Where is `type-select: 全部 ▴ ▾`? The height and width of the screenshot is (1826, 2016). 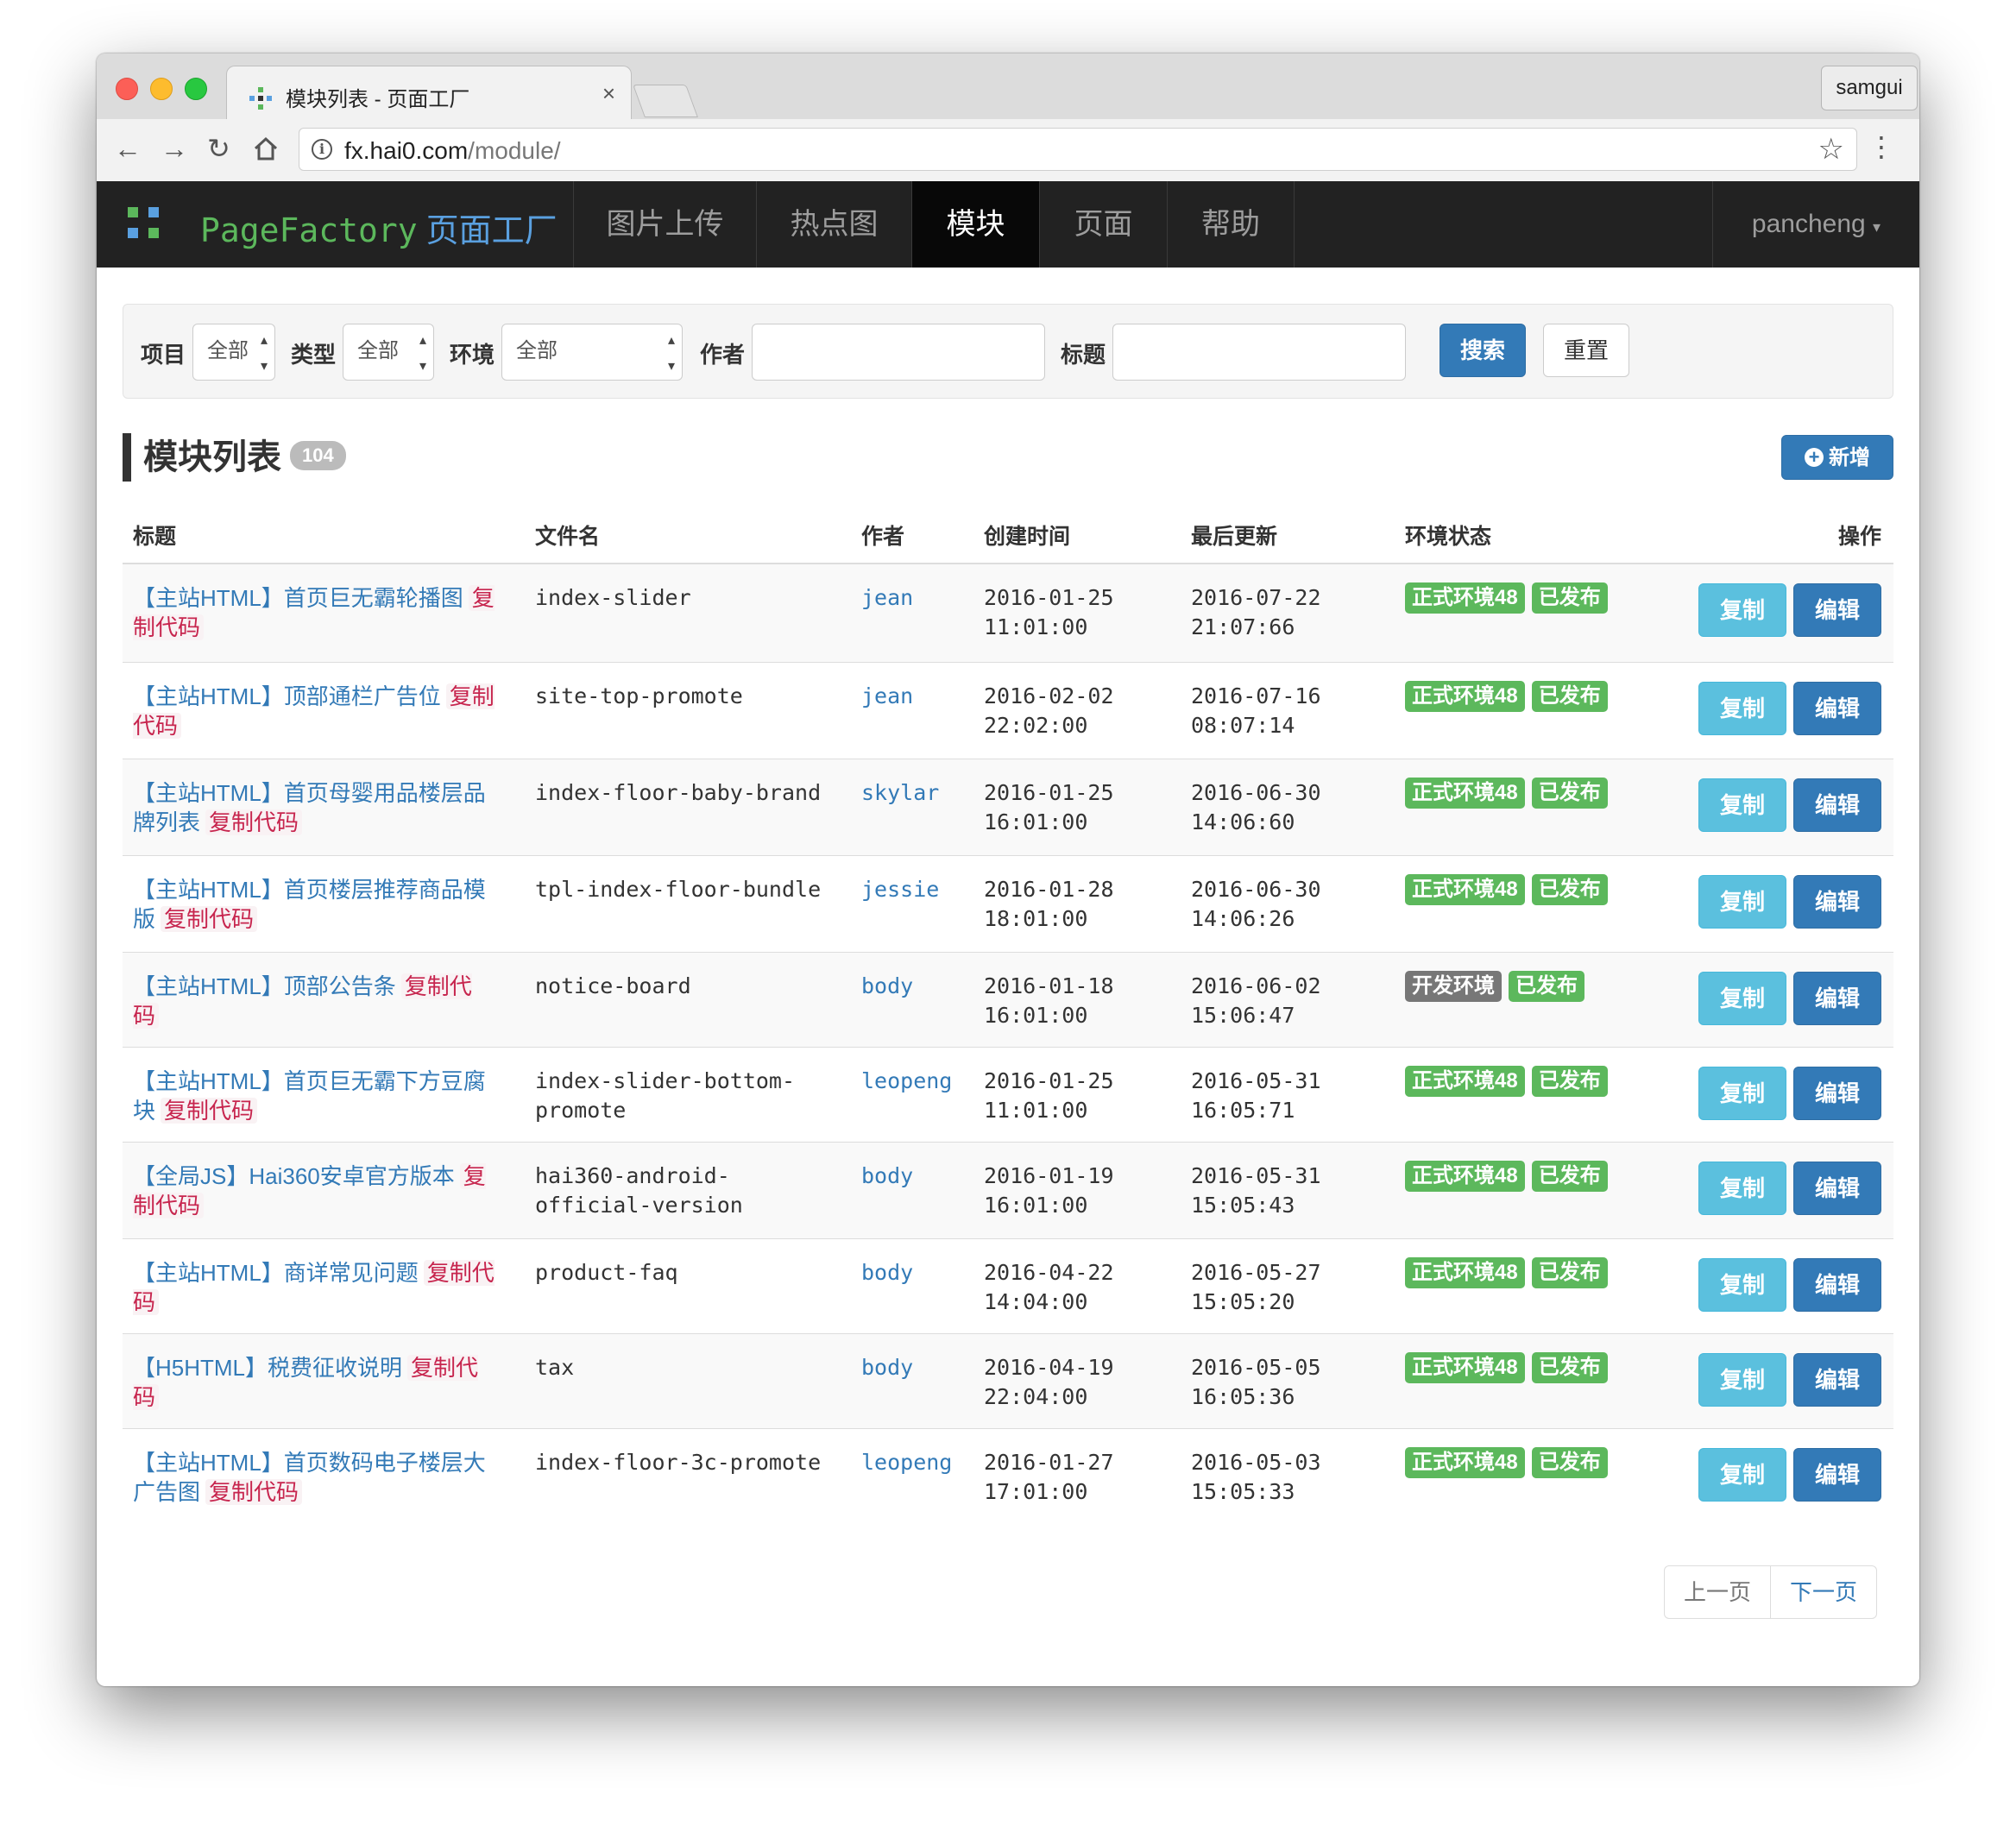
type-select: 全部 ▴ ▾ is located at coordinates (388, 353).